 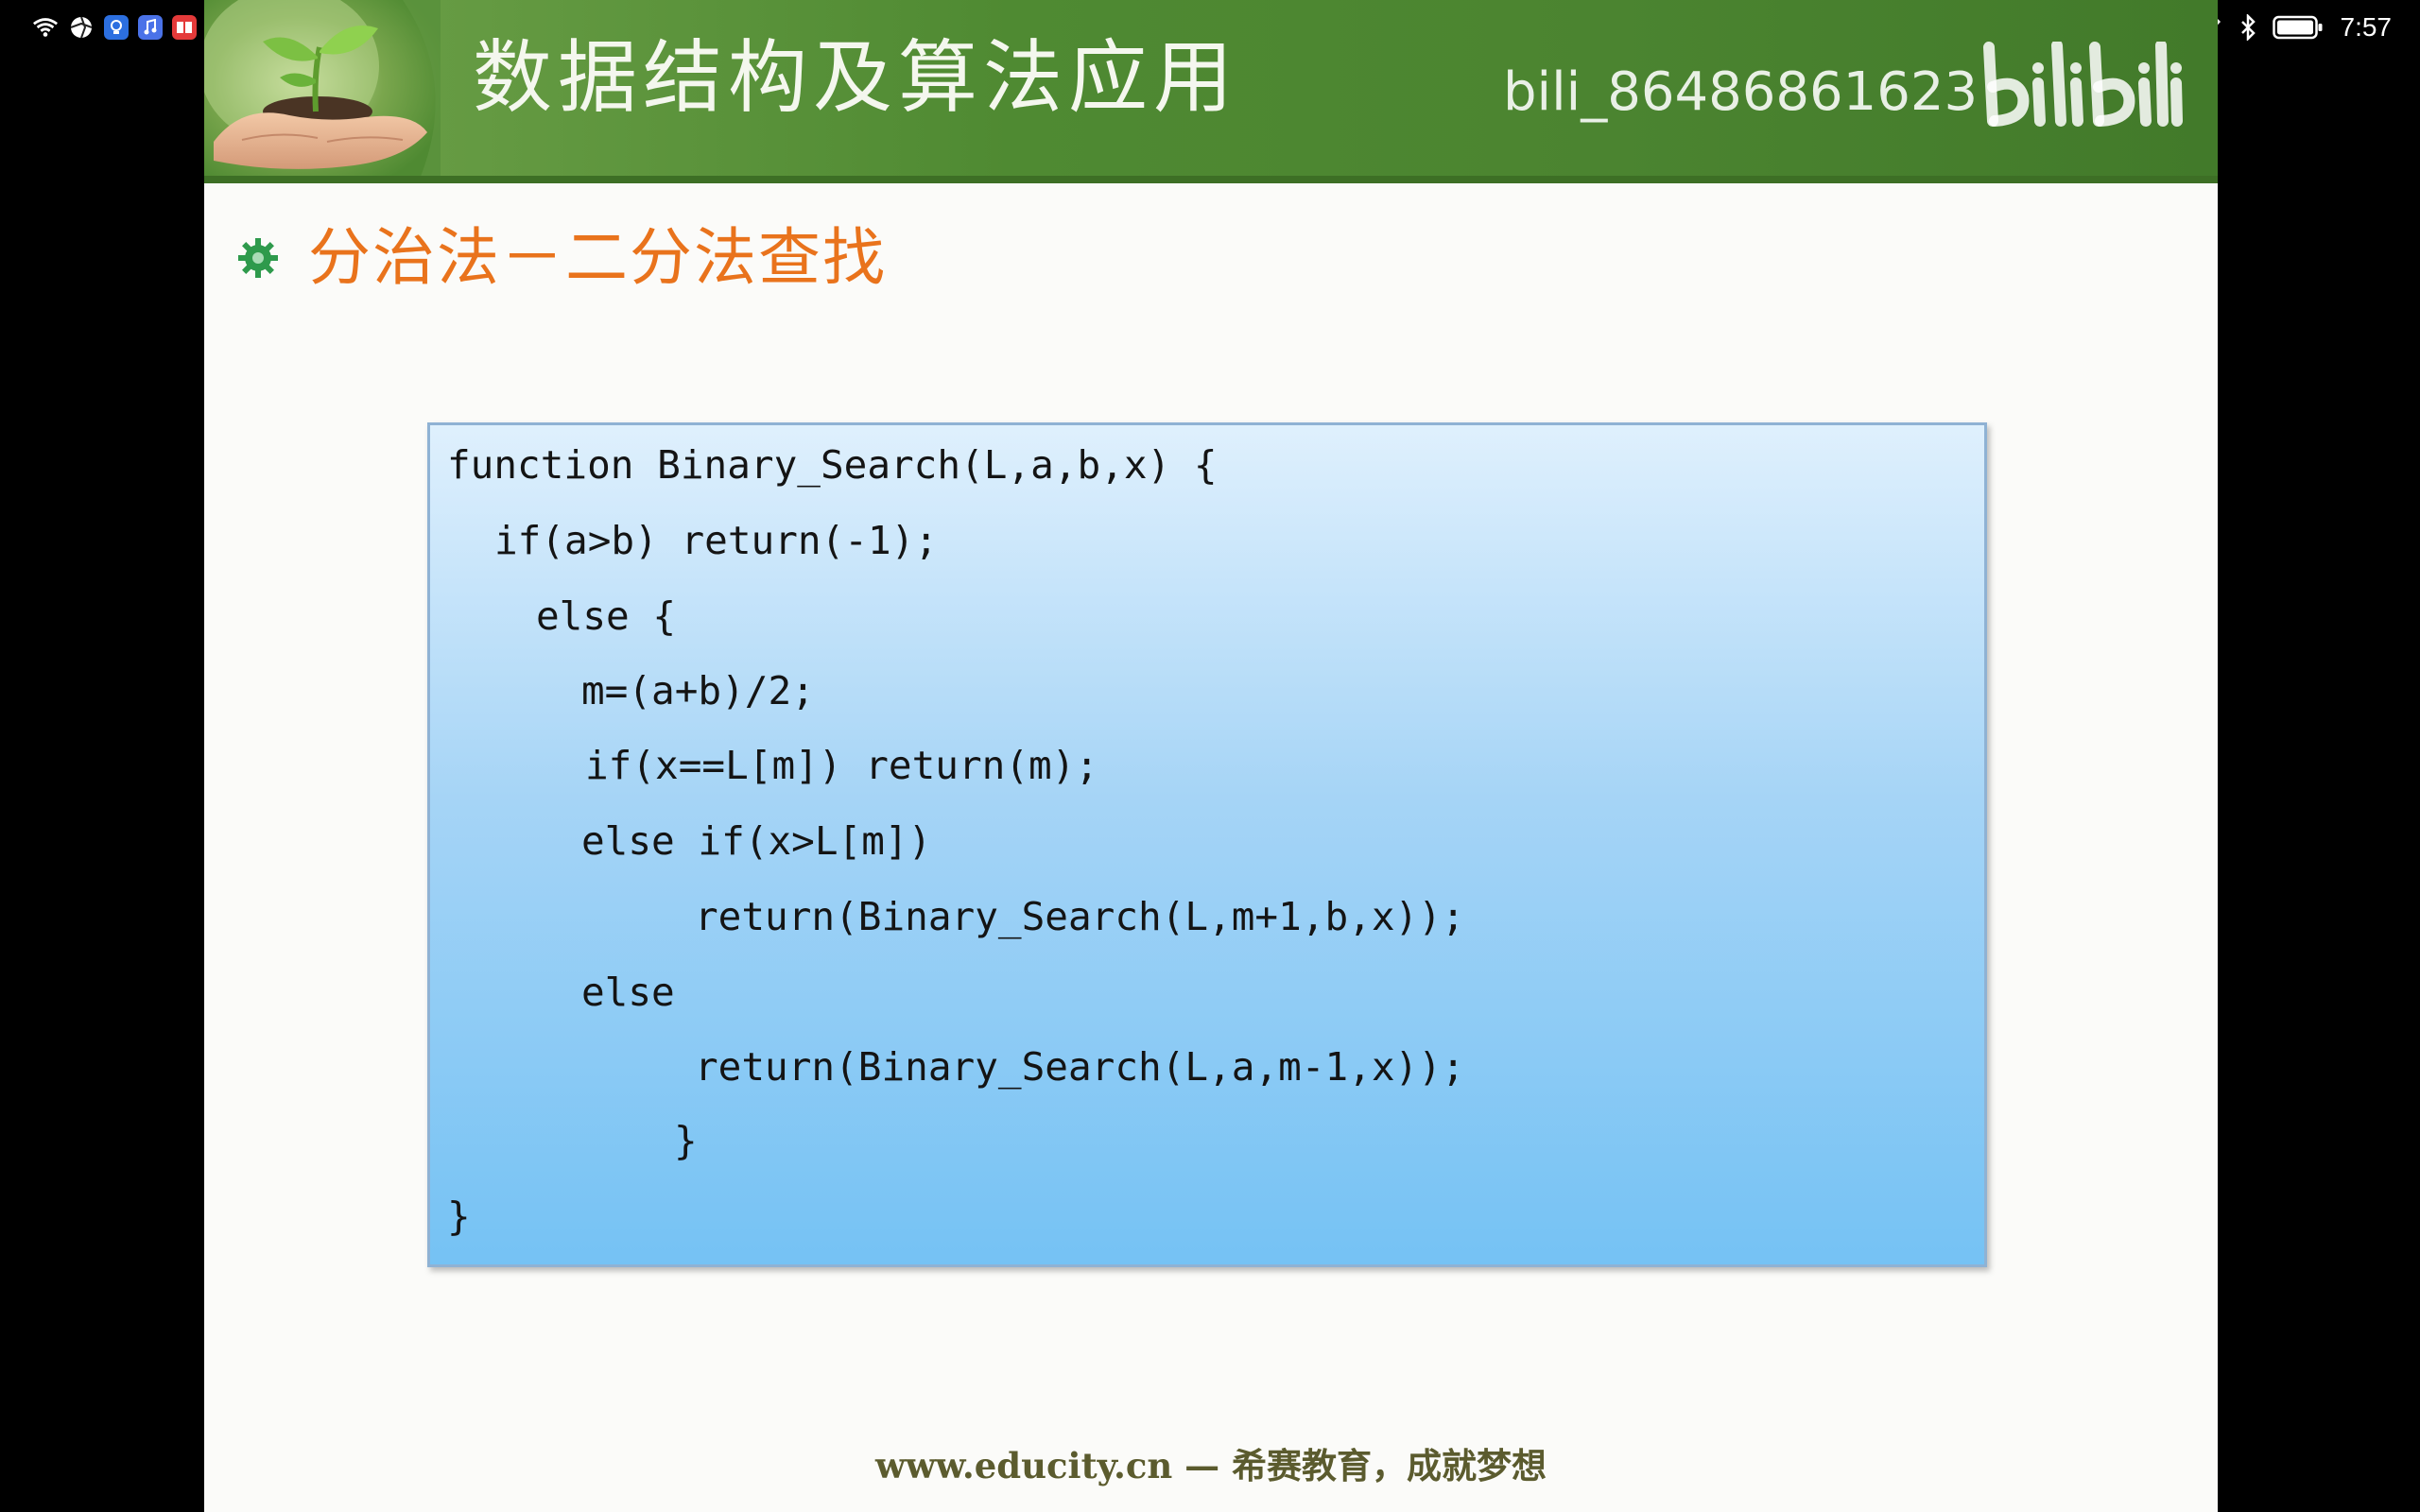 What do you see at coordinates (150, 27) in the screenshot?
I see `app-music-icon` at bounding box center [150, 27].